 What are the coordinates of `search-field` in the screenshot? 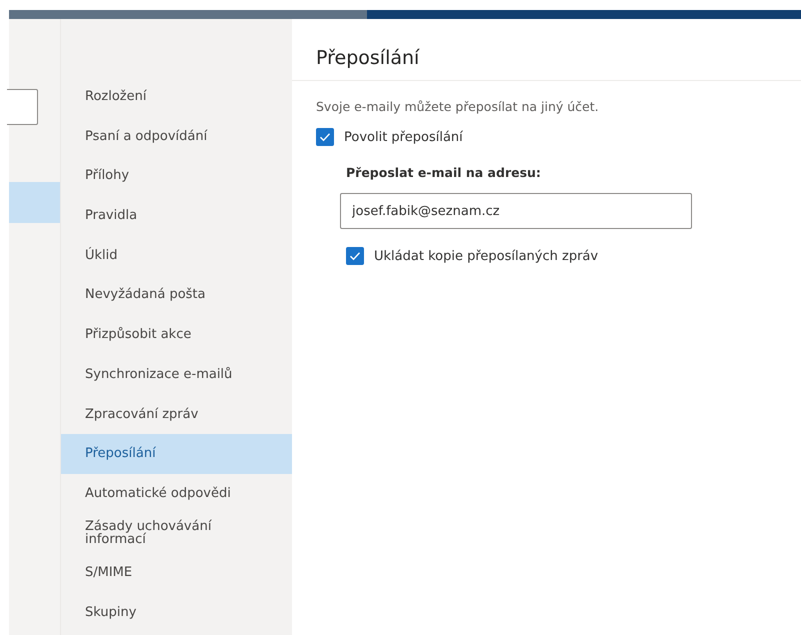 It's located at (22, 107).